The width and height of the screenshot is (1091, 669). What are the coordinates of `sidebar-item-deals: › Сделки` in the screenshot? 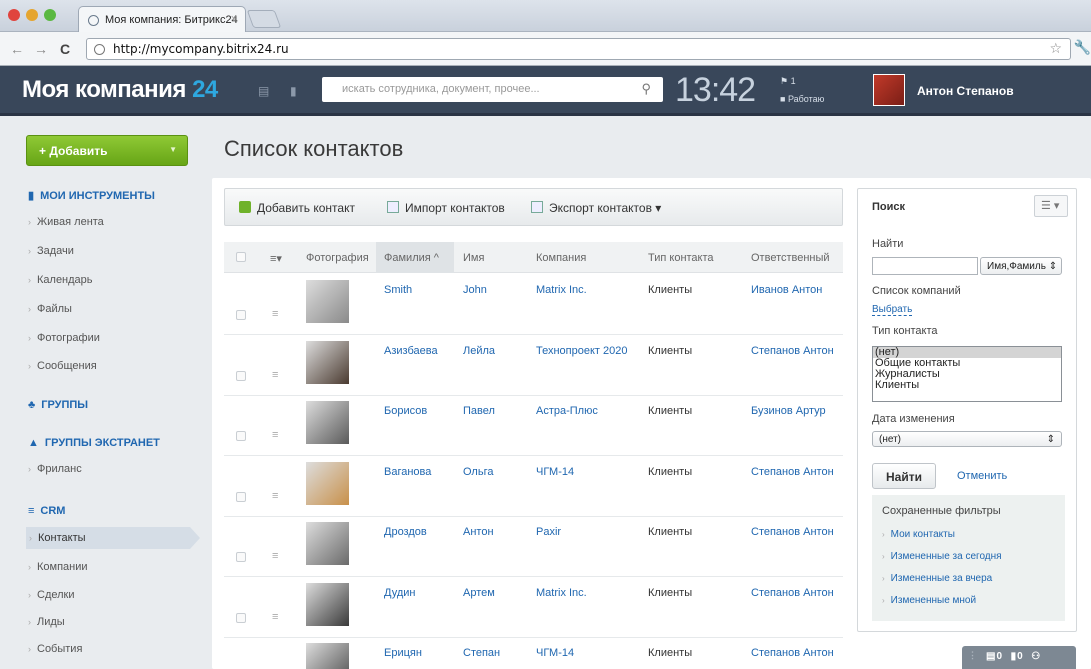 It's located at (51, 595).